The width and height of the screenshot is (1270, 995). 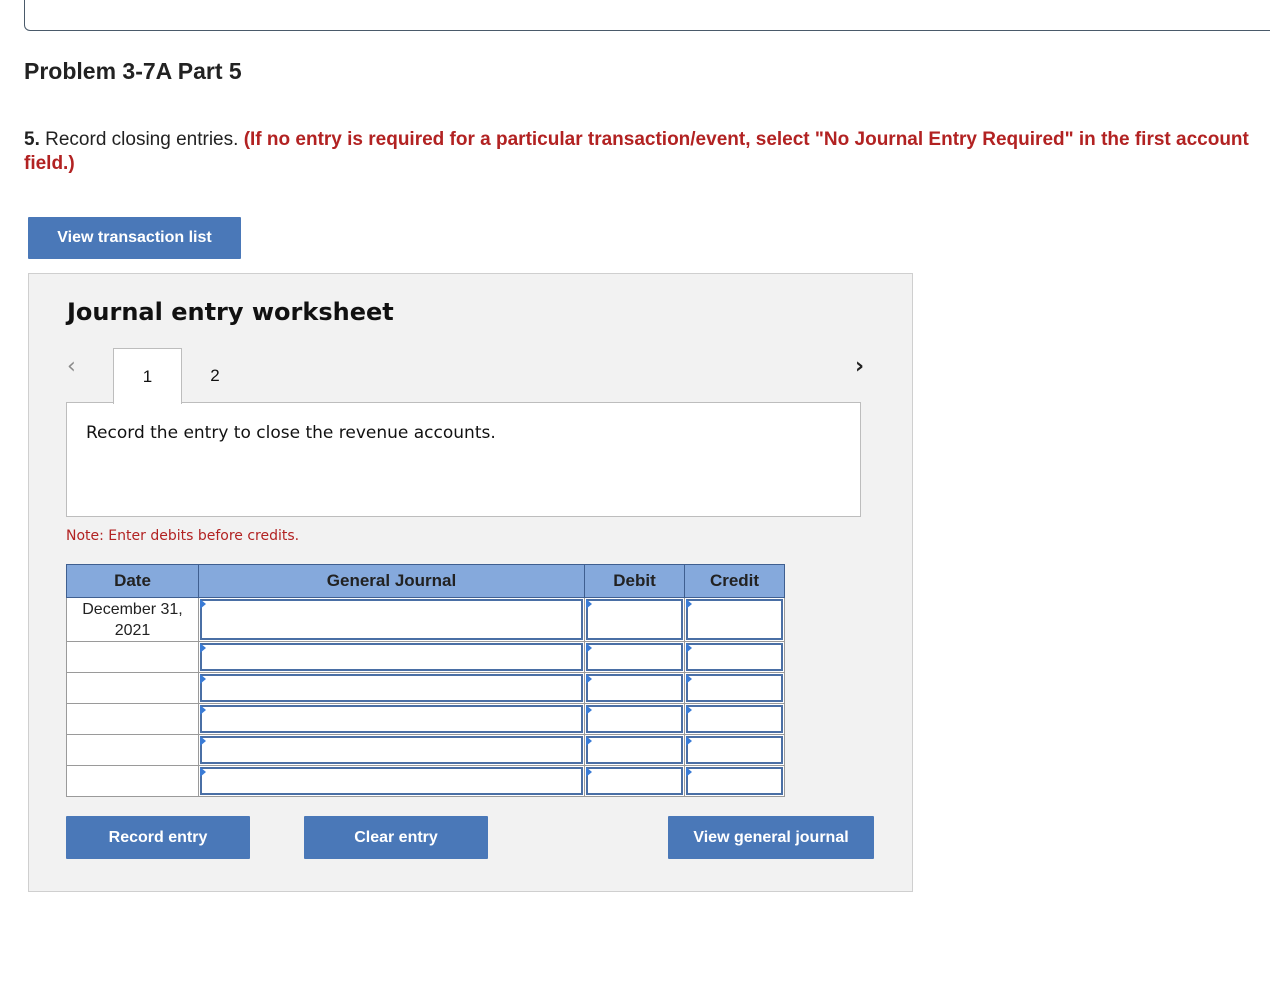 I want to click on tab-1: 1, so click(x=147, y=376).